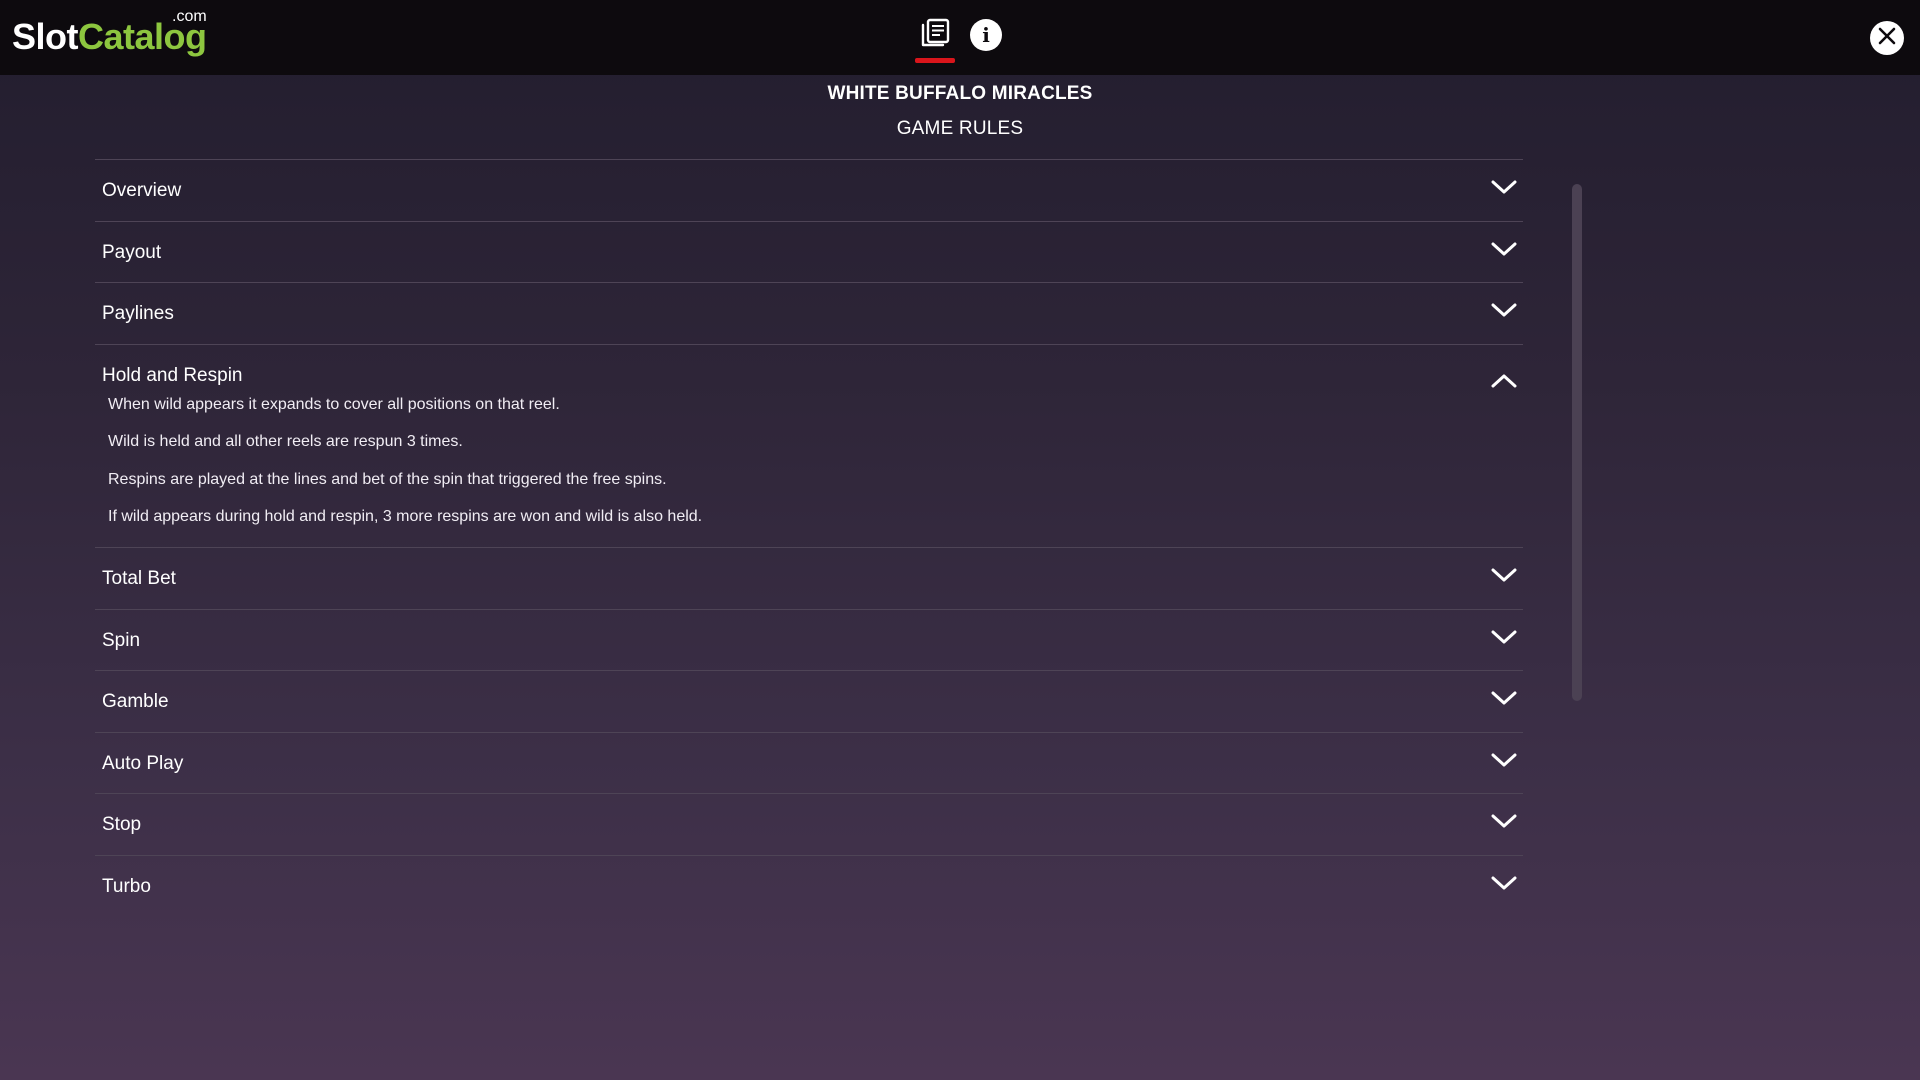 The height and width of the screenshot is (1080, 1920). I want to click on slotcatalog-logo: .com Slot Catalog, so click(112, 36).